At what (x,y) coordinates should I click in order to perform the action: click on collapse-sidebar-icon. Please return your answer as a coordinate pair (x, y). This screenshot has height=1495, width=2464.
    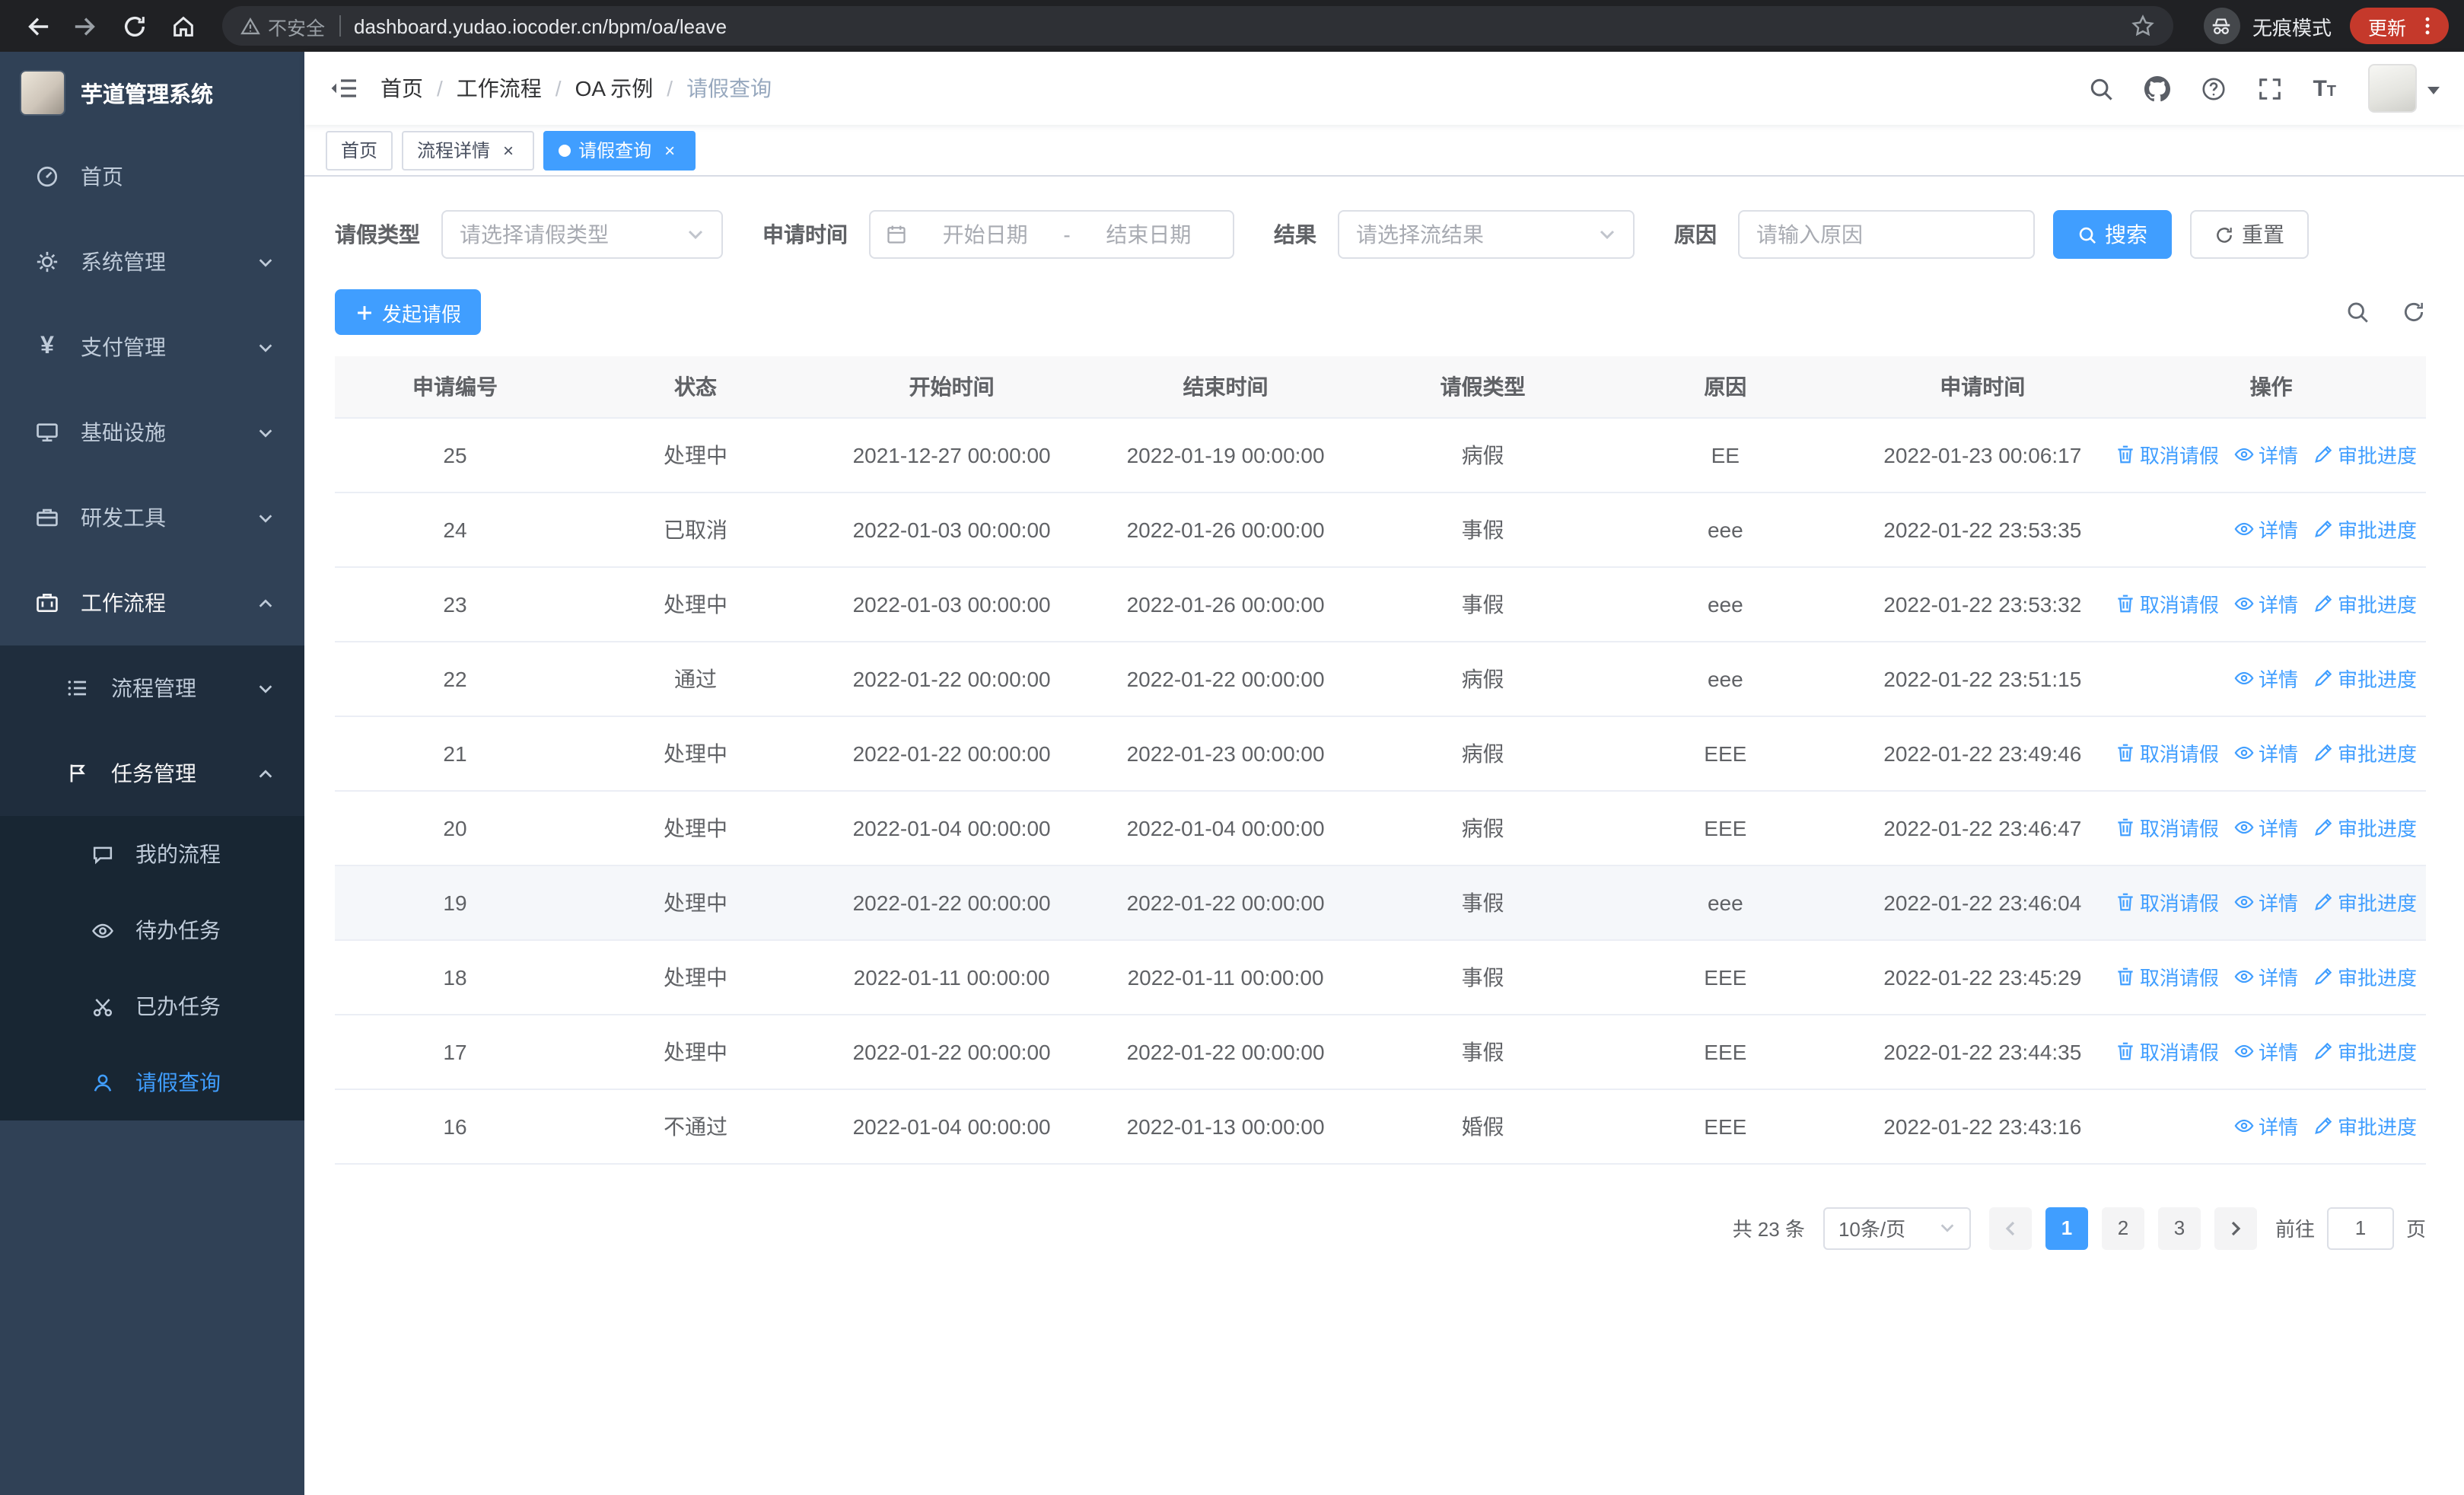
    Looking at the image, I should click on (344, 89).